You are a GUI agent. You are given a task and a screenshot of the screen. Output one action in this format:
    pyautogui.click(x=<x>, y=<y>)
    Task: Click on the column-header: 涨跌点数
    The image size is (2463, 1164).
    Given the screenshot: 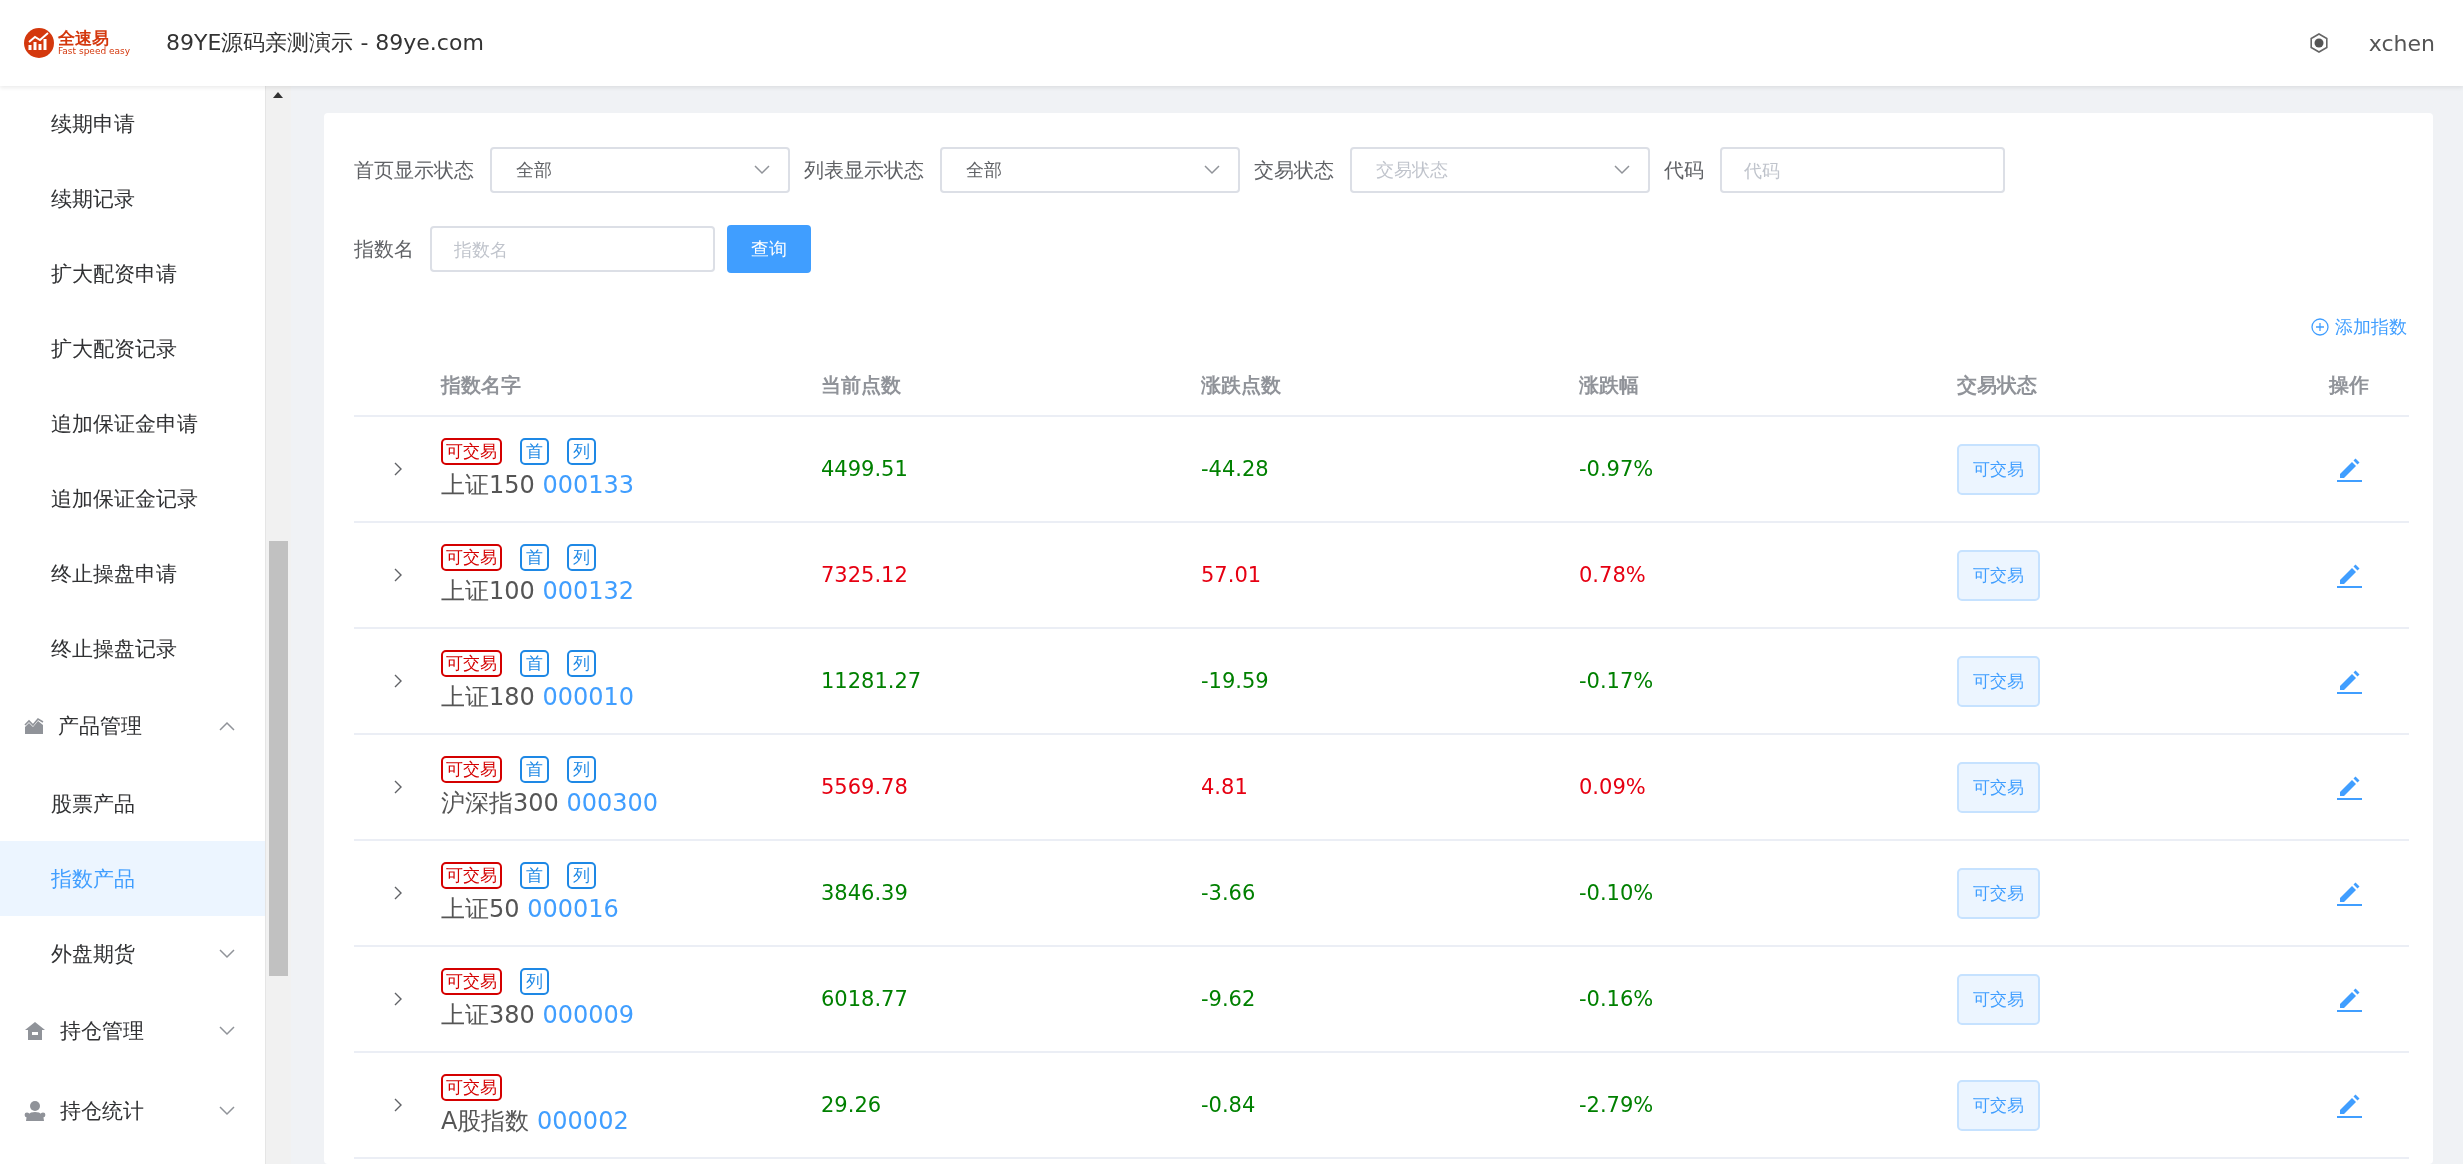 What is the action you would take?
    pyautogui.click(x=1241, y=385)
    